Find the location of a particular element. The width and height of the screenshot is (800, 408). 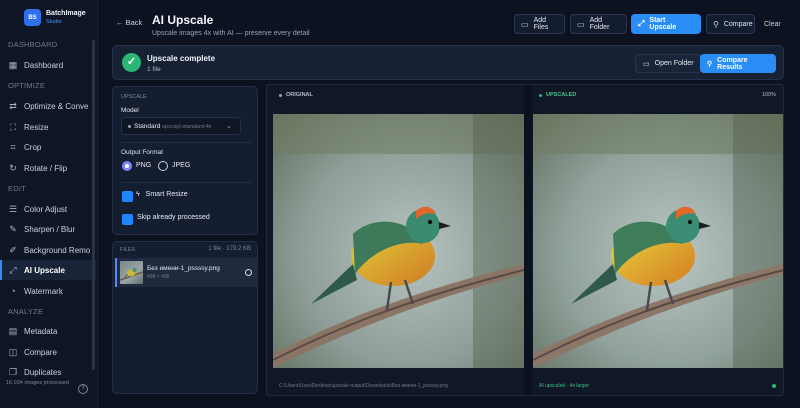

sidebar-item-label: Rotate / Flip is located at coordinates (46, 168).